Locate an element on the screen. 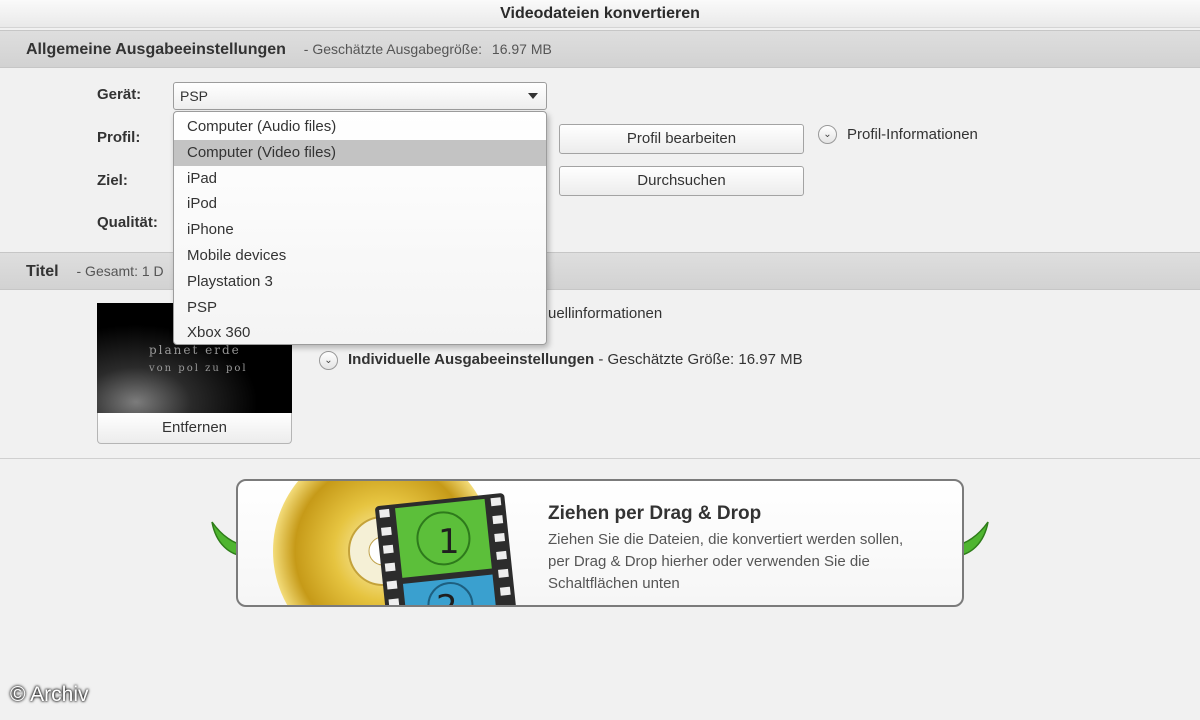 The image size is (1200, 720). dropdown-option: Xbox 360 is located at coordinates (360, 333).